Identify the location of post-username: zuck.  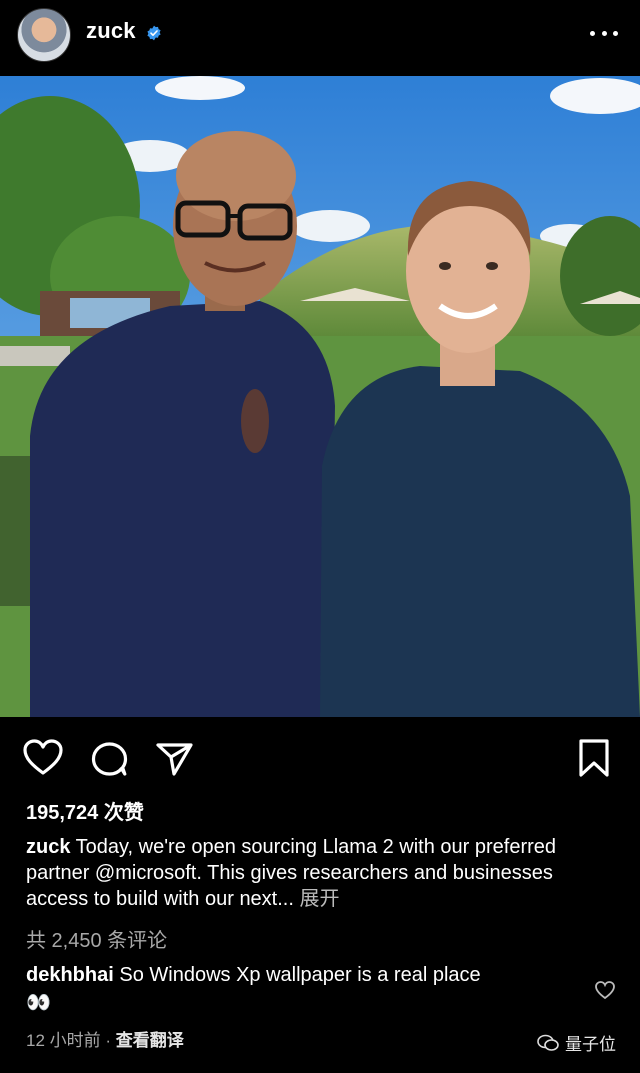
(111, 31).